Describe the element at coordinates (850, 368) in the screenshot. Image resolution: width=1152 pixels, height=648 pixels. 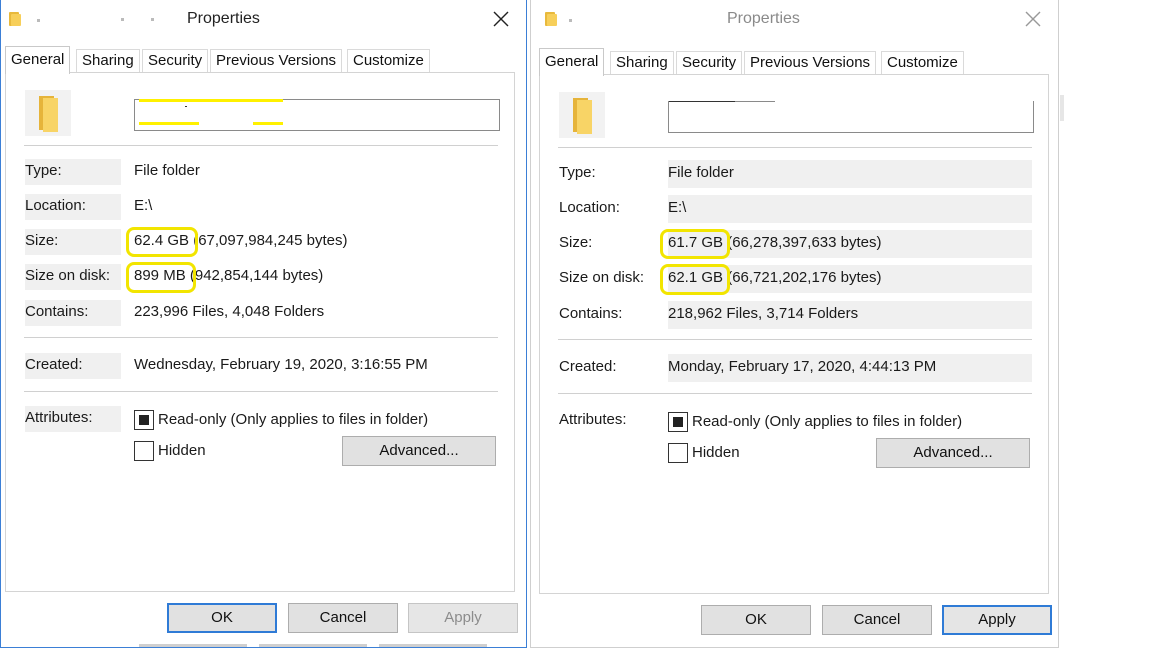
I see `created-value: Monday, February 17, 2020, 4:44:13 PM` at that location.